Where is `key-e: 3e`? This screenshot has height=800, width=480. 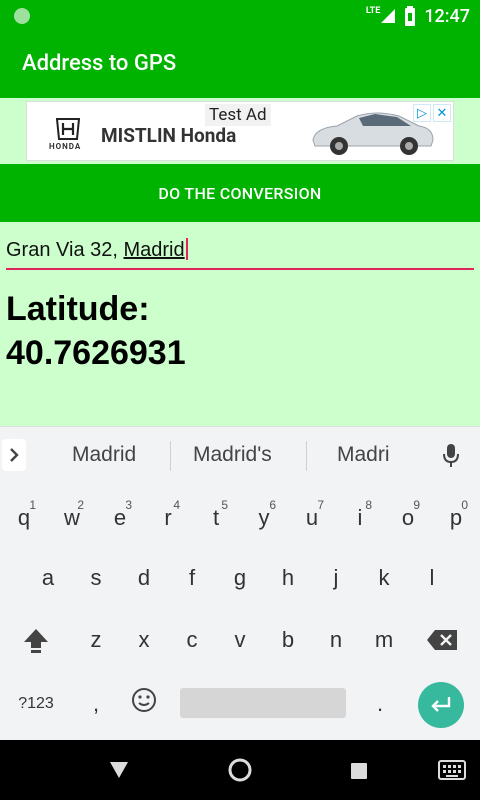 key-e: 3e is located at coordinates (120, 518).